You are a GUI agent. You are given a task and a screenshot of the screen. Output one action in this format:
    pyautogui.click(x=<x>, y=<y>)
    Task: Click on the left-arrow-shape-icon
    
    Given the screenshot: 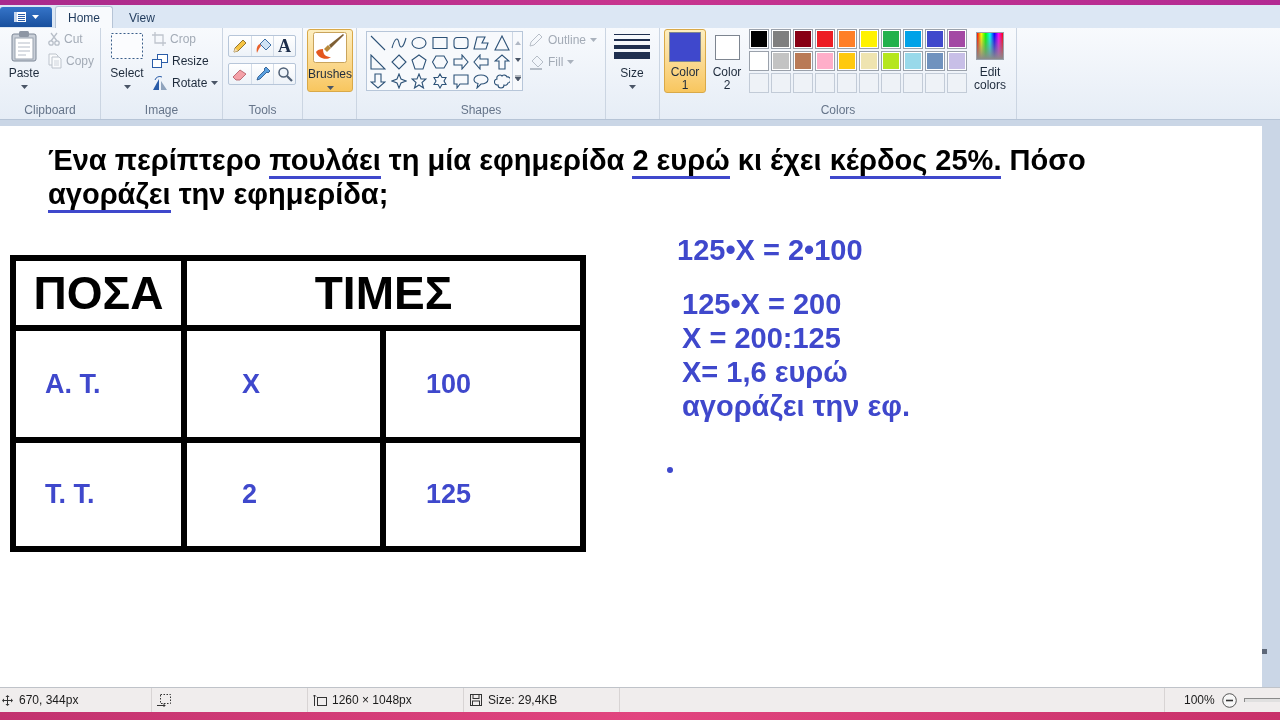 What is the action you would take?
    pyautogui.click(x=481, y=61)
    